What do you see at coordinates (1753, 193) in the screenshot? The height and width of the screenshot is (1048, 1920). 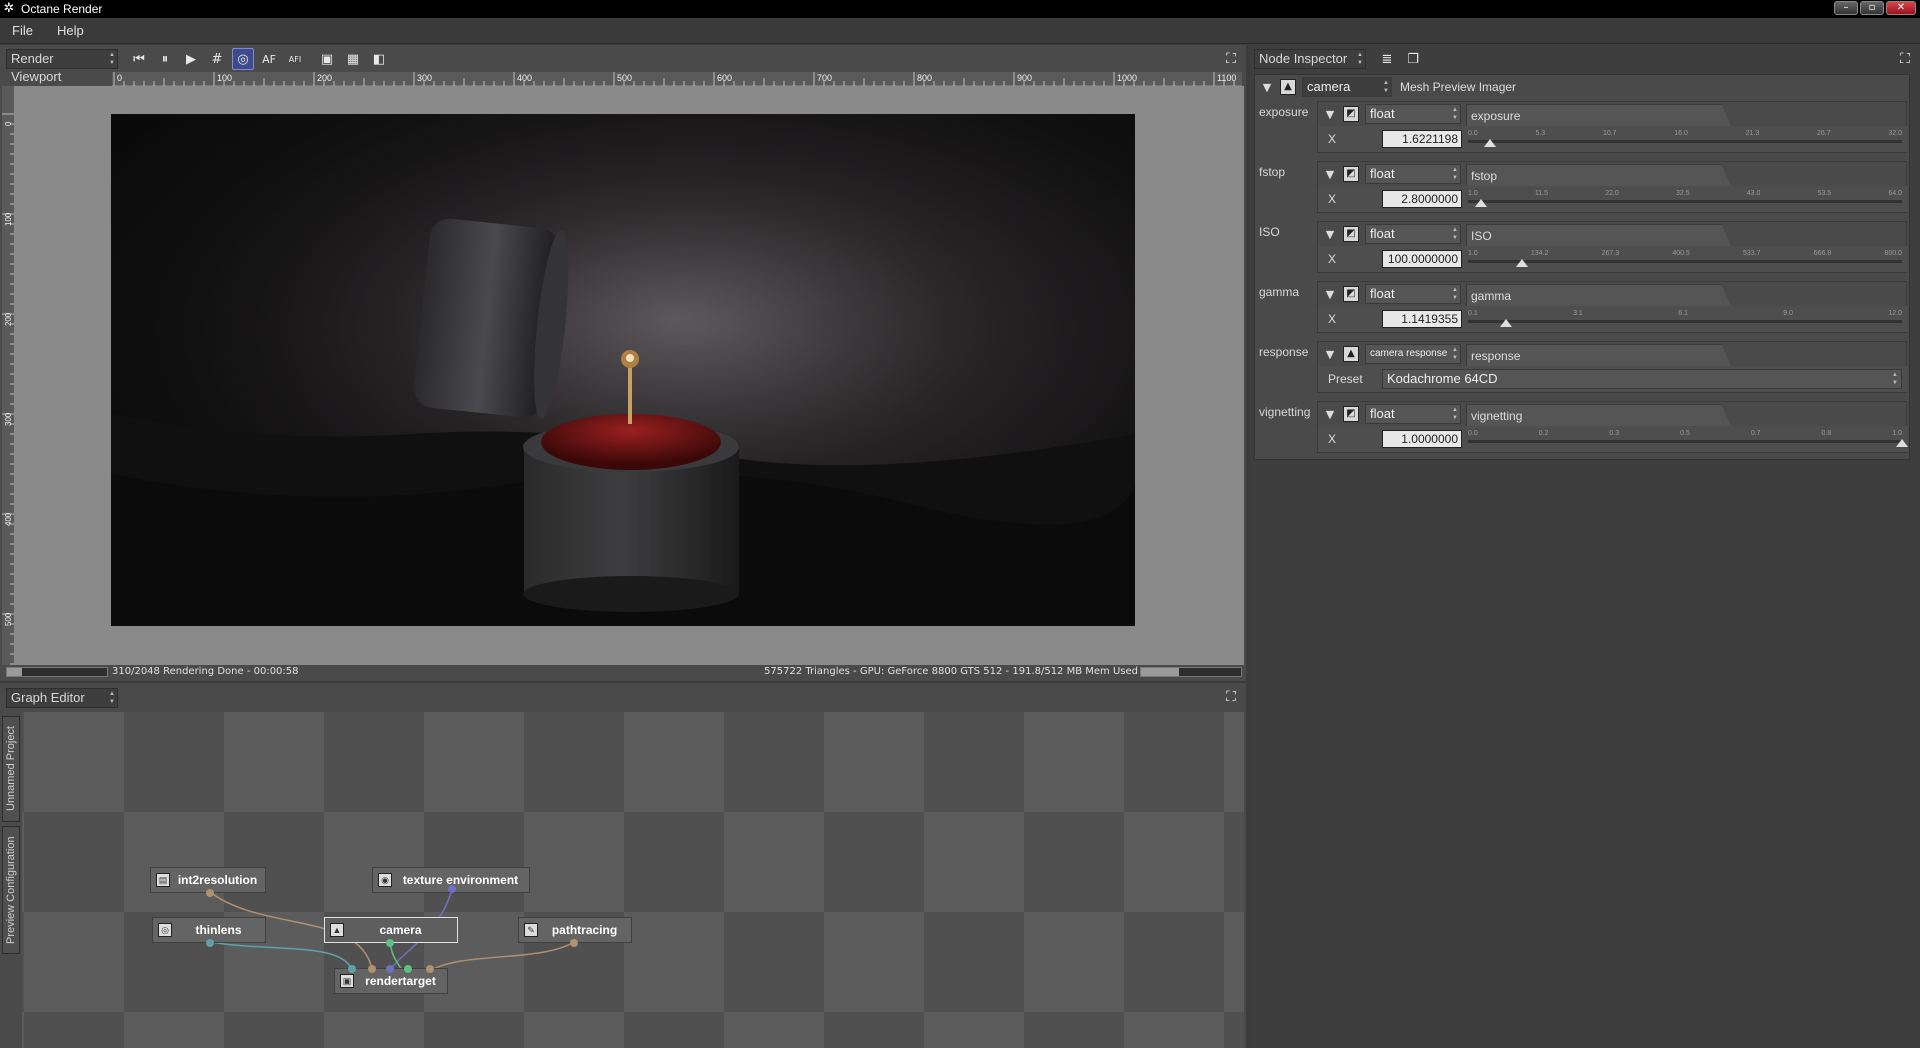 I see `slider-tick-label: 43.0` at bounding box center [1753, 193].